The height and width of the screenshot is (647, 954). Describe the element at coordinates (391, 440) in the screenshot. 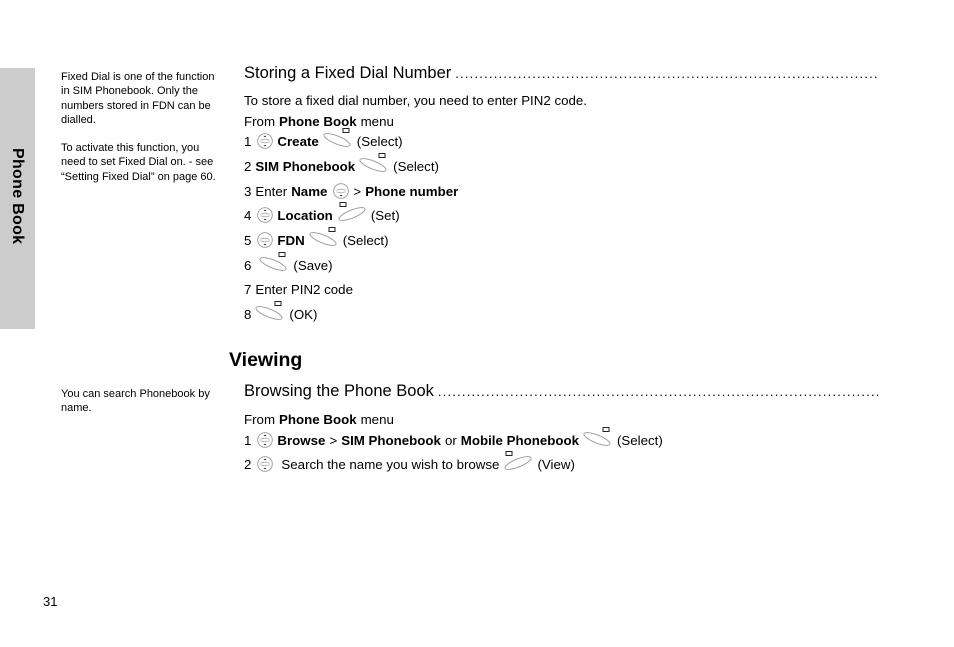

I see `step-option-2: SIM Phonebook` at that location.